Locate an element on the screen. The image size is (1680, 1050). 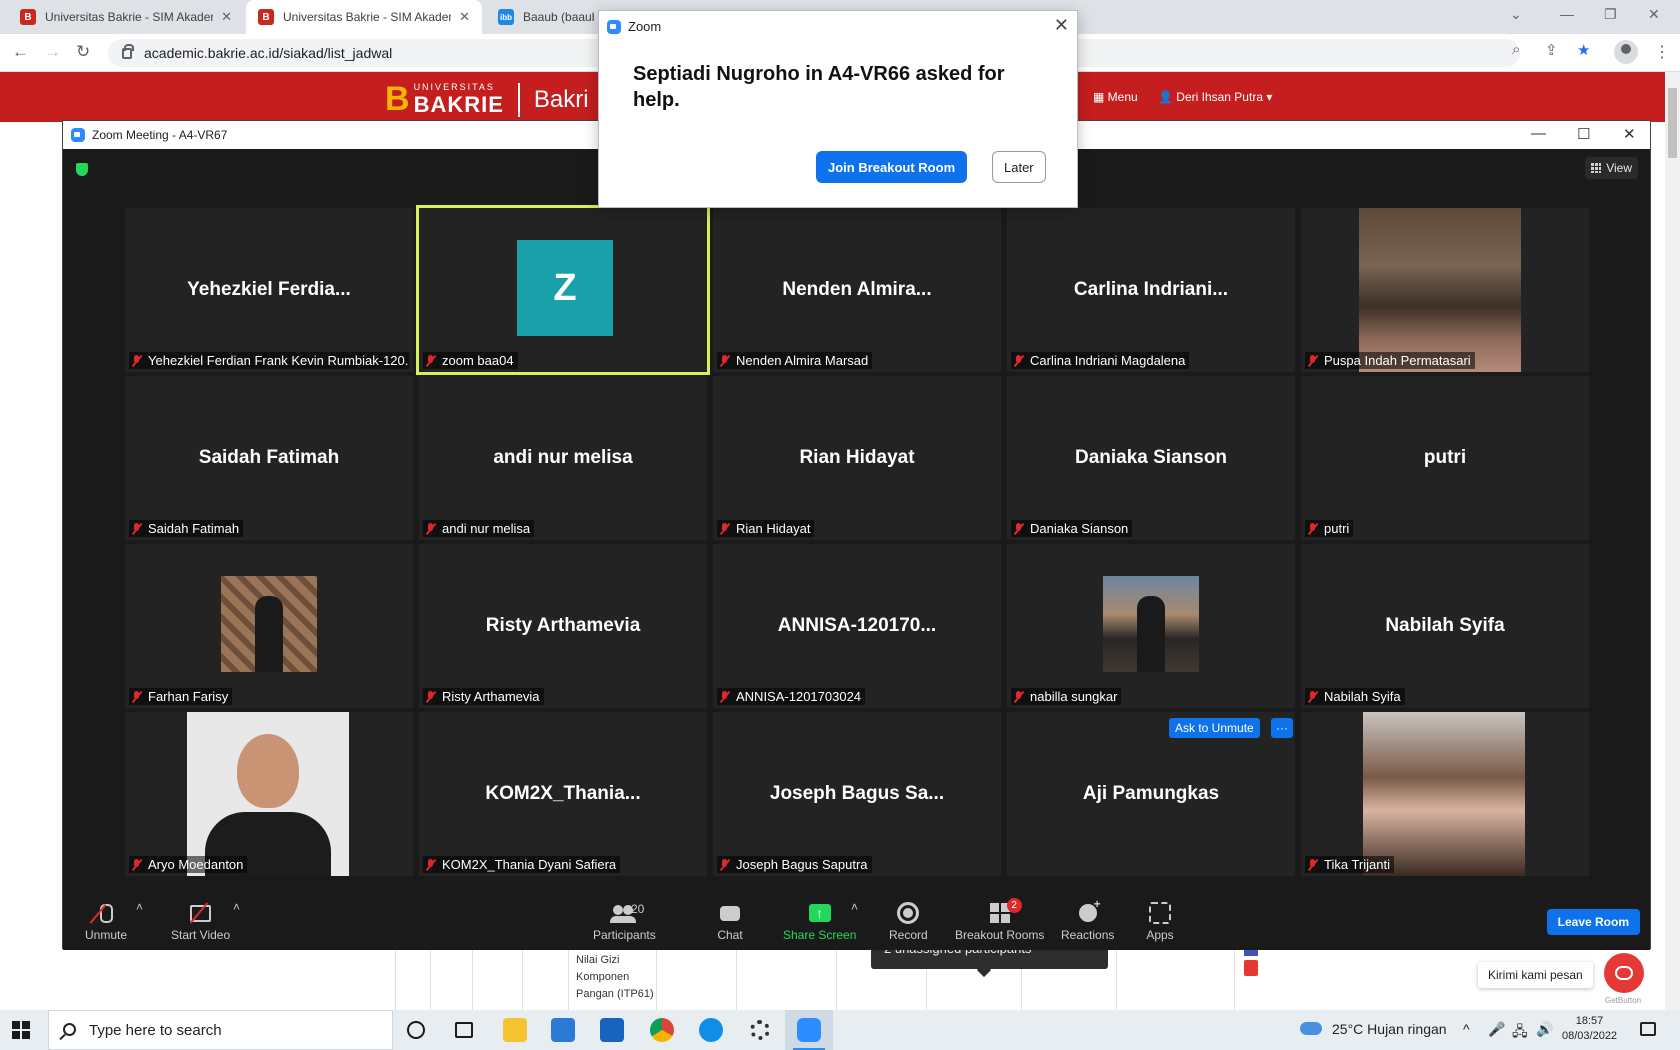
participant-video-tile: Nabilah Syifa Nabilah Syifa is located at coordinates (1445, 626).